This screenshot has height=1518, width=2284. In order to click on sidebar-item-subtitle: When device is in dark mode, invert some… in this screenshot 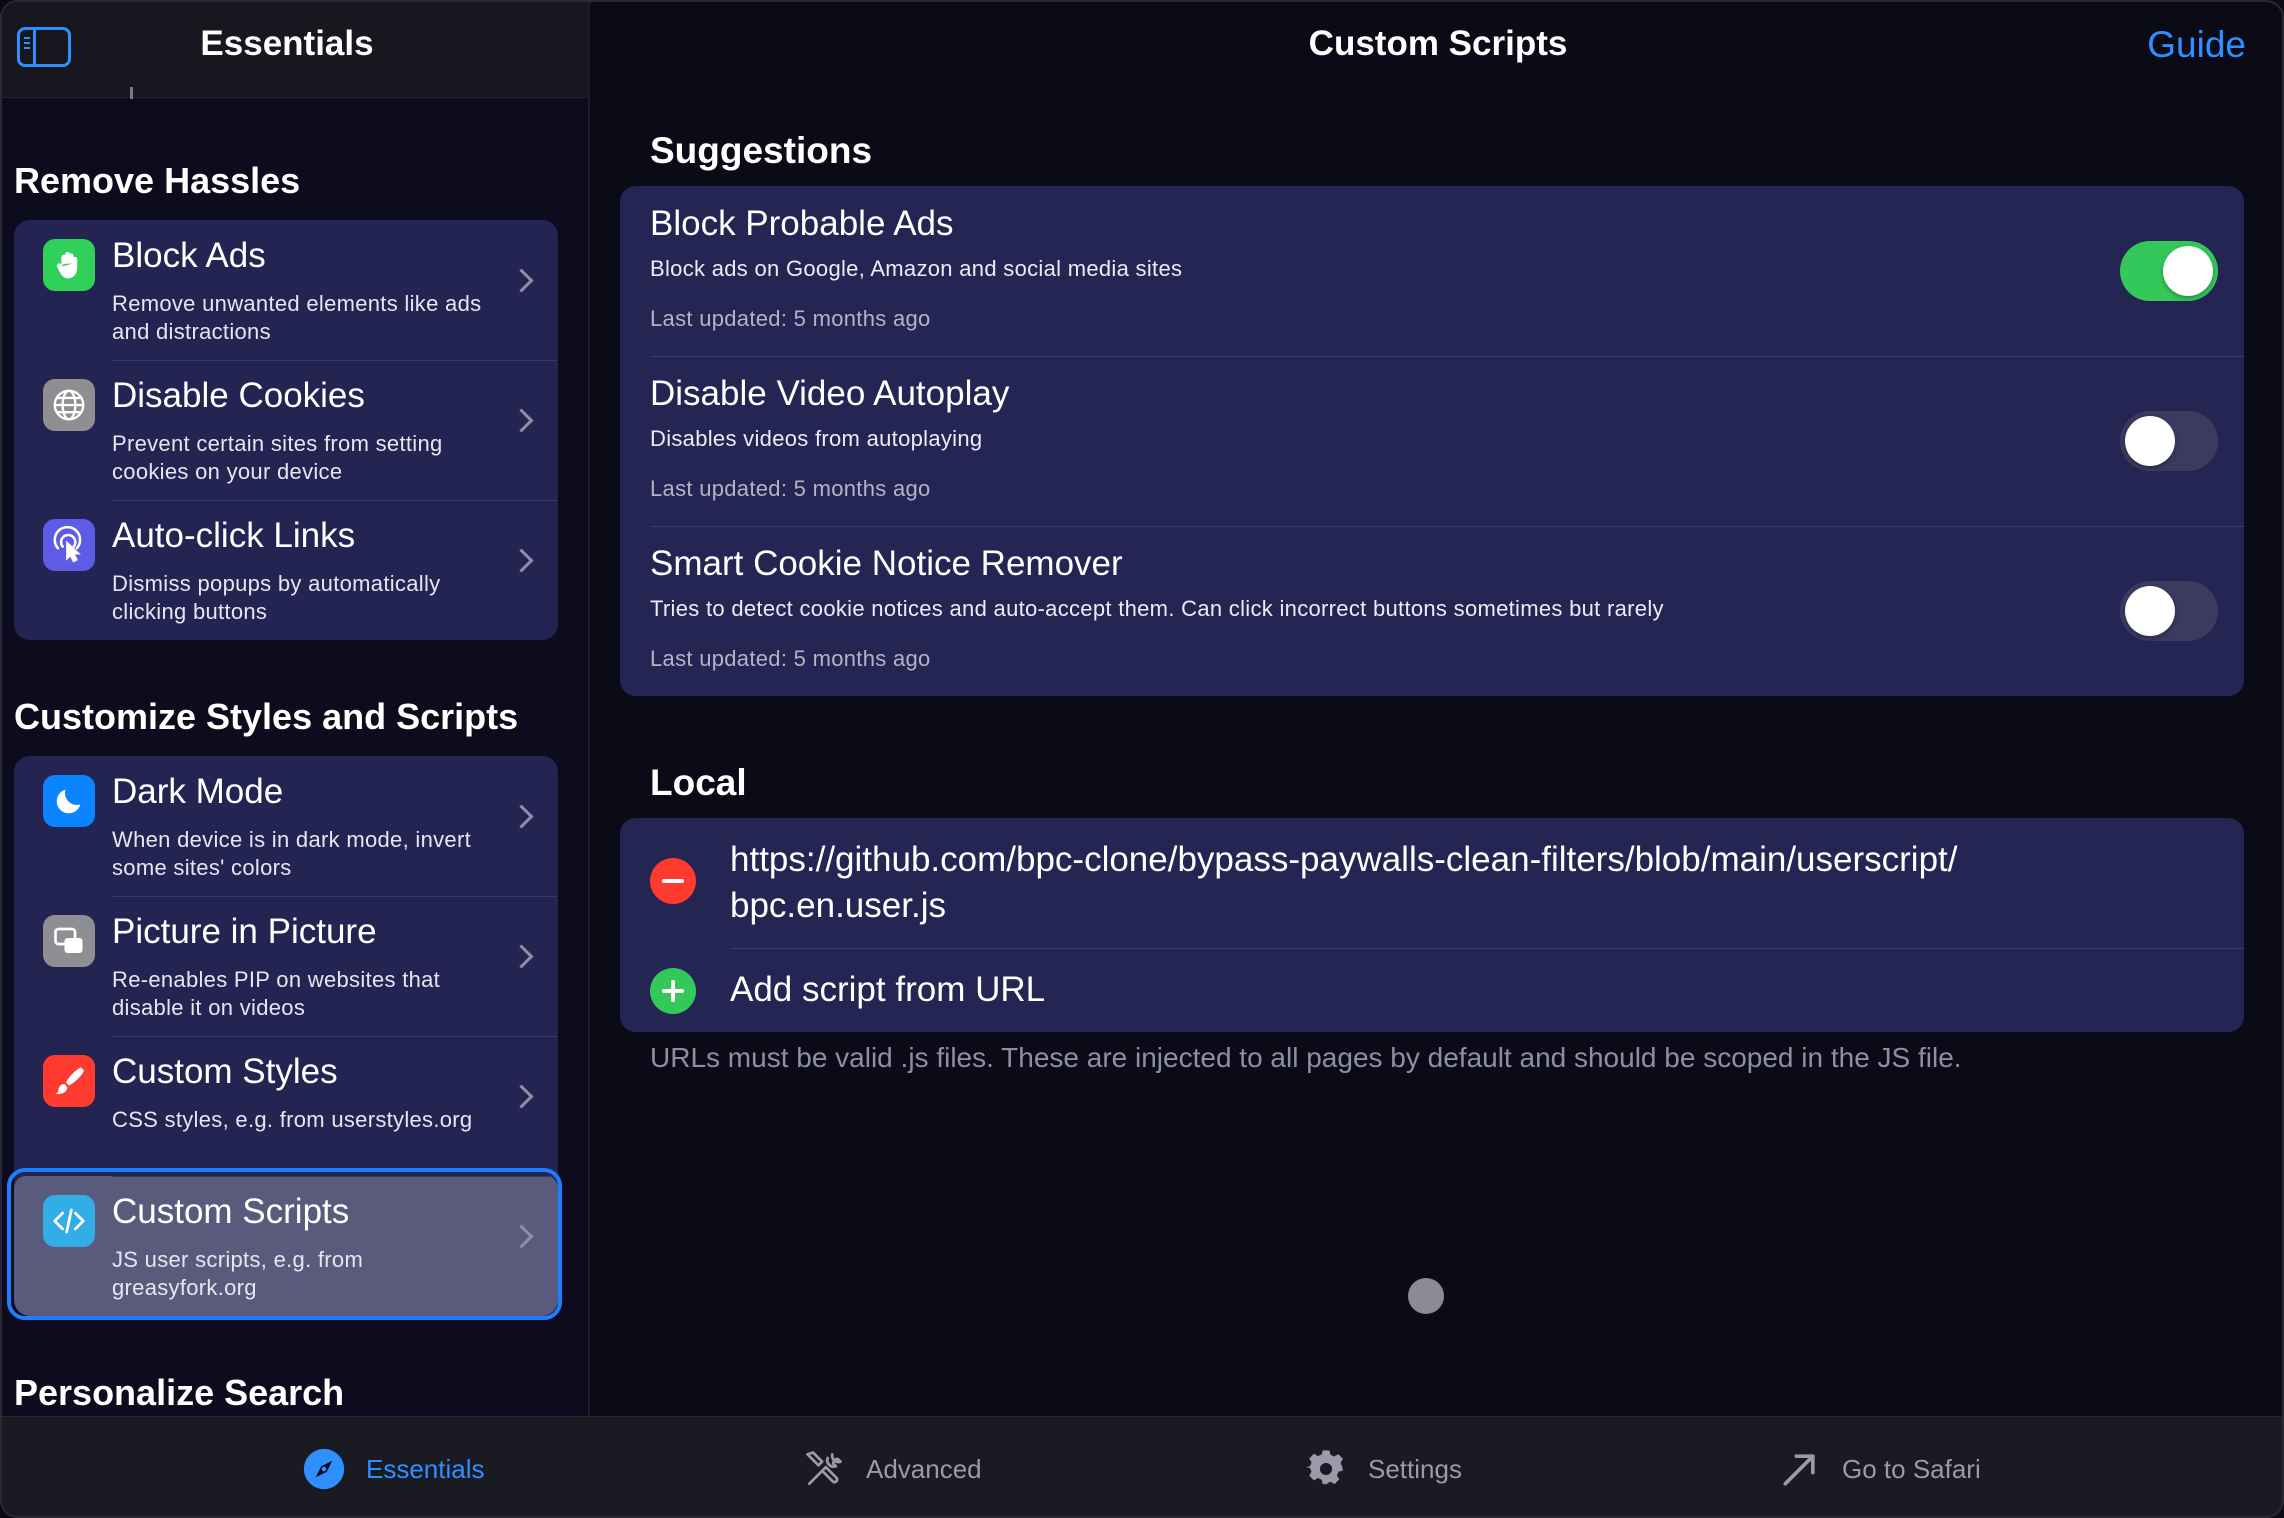, I will do `click(291, 853)`.